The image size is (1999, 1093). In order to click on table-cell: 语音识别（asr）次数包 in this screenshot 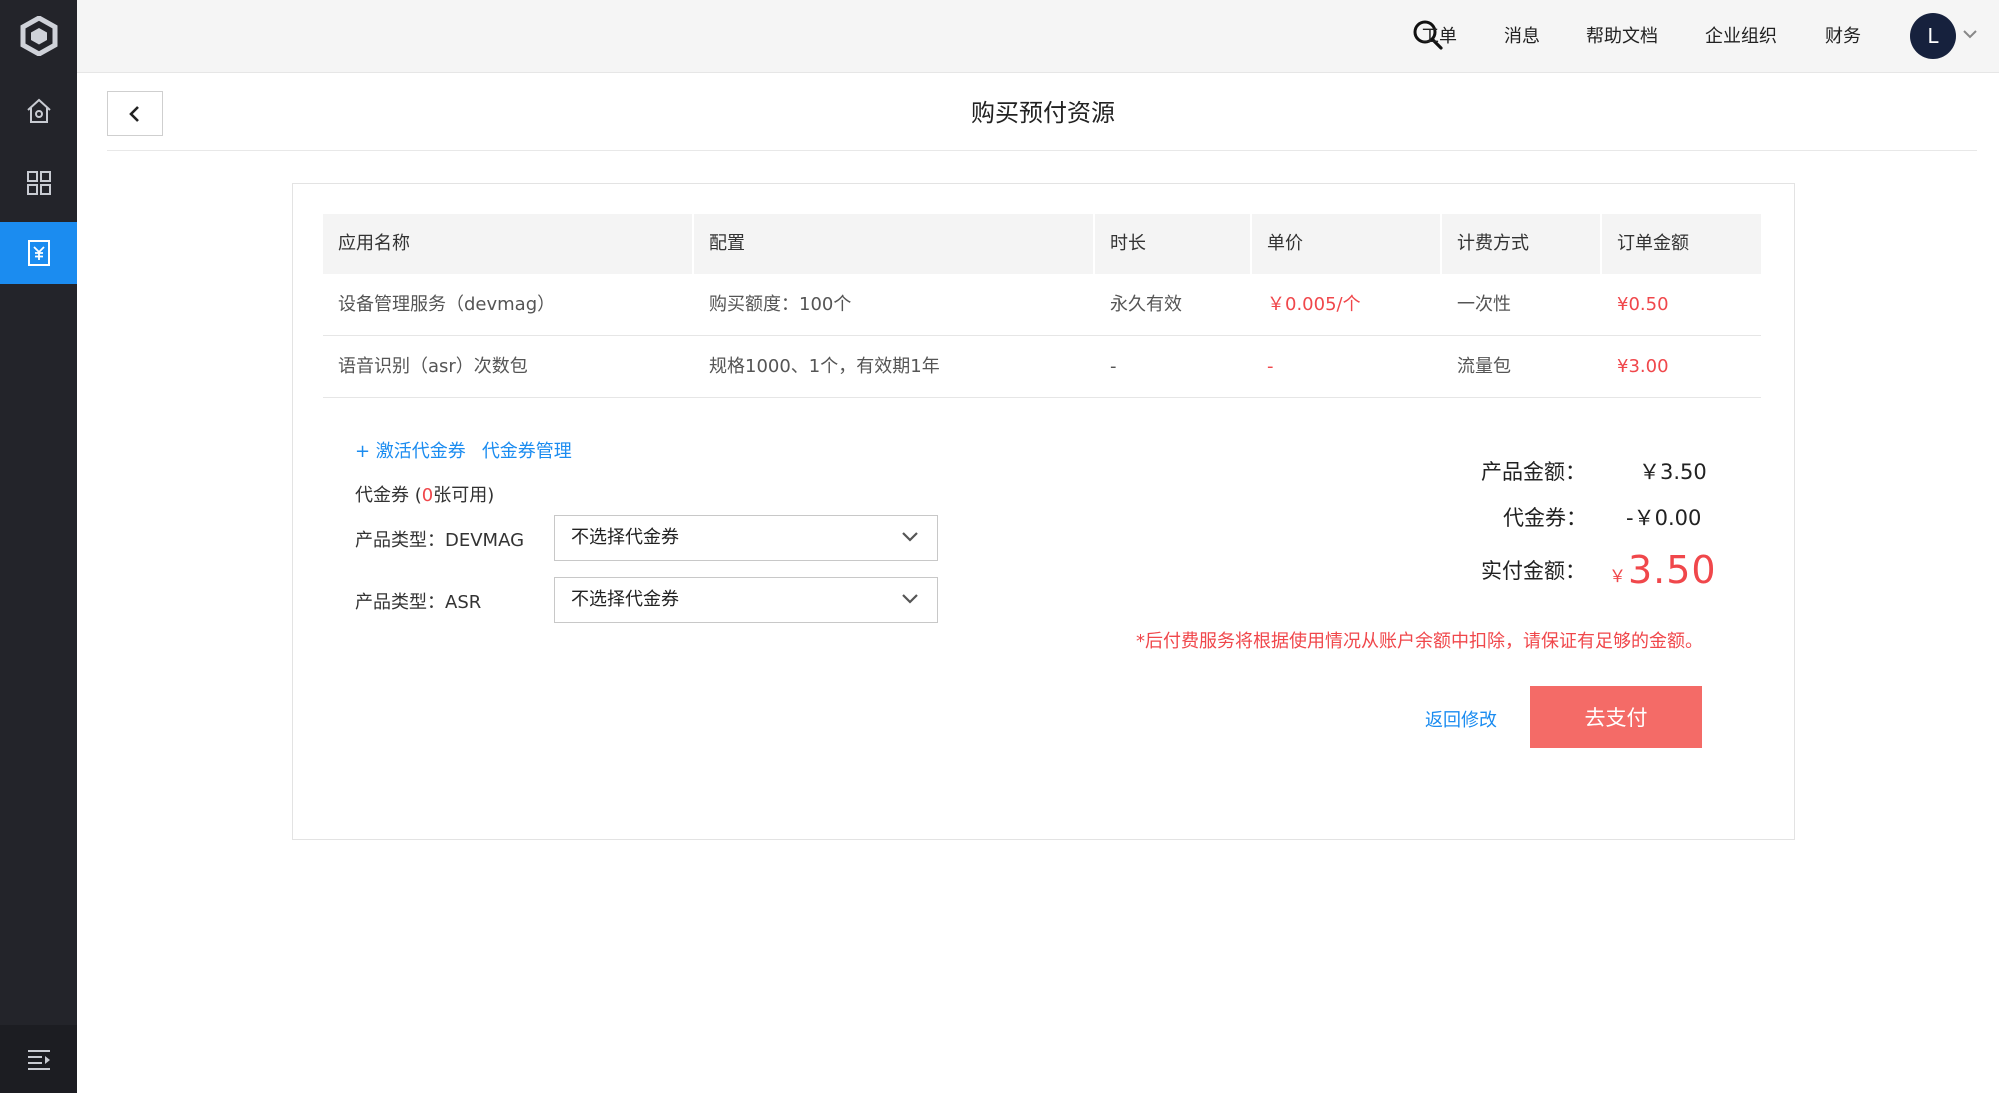, I will do `click(433, 366)`.